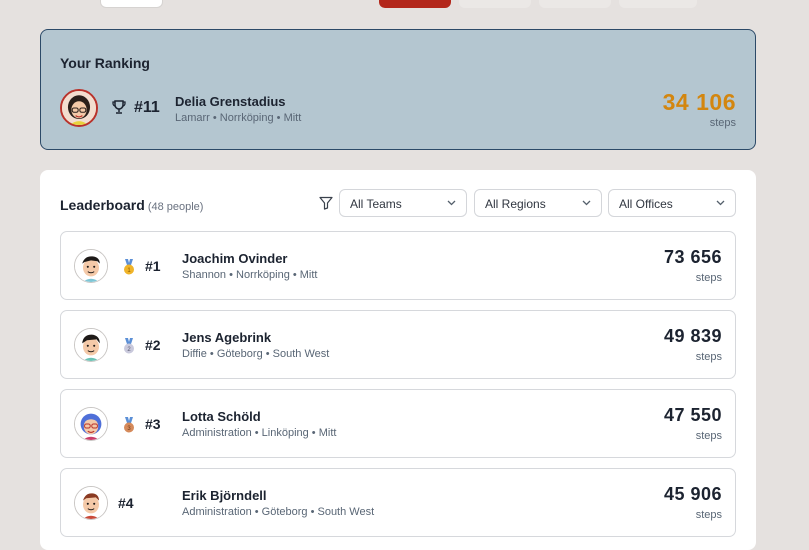  What do you see at coordinates (646, 204) in the screenshot?
I see `offices-select-value: All Offices` at bounding box center [646, 204].